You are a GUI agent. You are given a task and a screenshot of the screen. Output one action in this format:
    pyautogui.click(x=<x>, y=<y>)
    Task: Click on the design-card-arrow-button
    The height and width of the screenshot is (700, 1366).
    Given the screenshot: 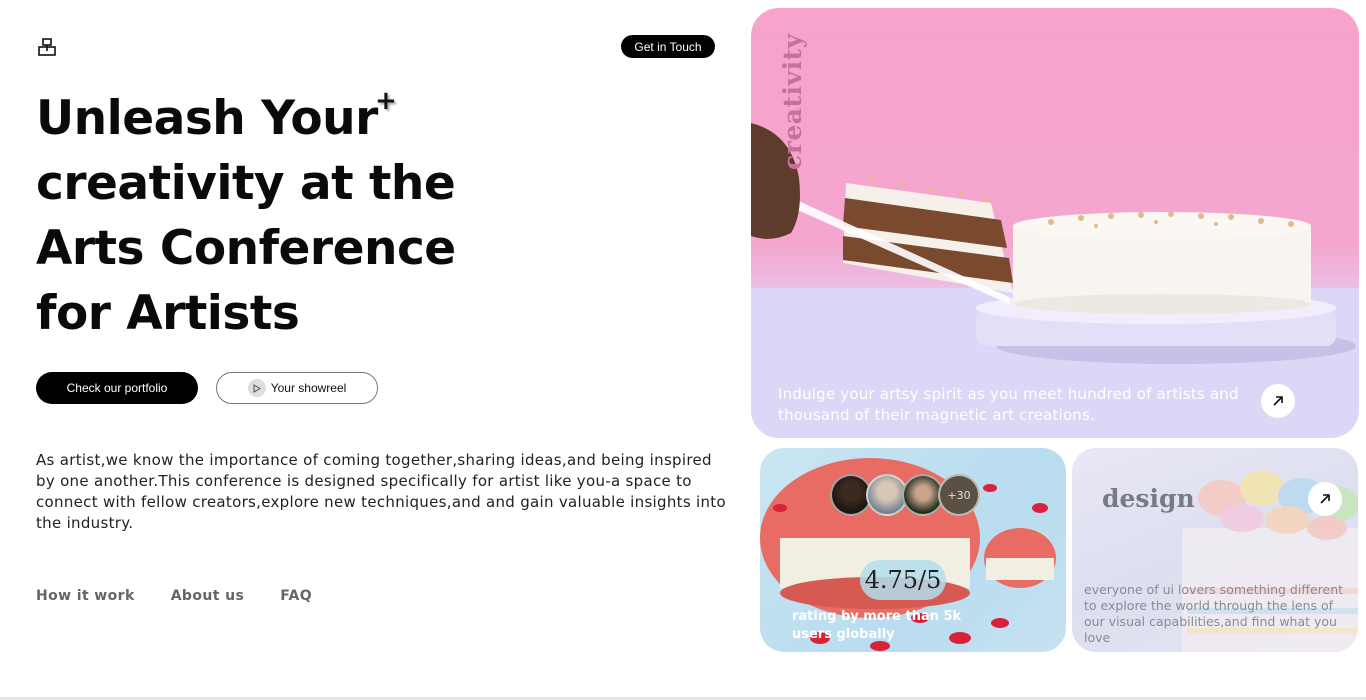 What is the action you would take?
    pyautogui.click(x=1325, y=499)
    